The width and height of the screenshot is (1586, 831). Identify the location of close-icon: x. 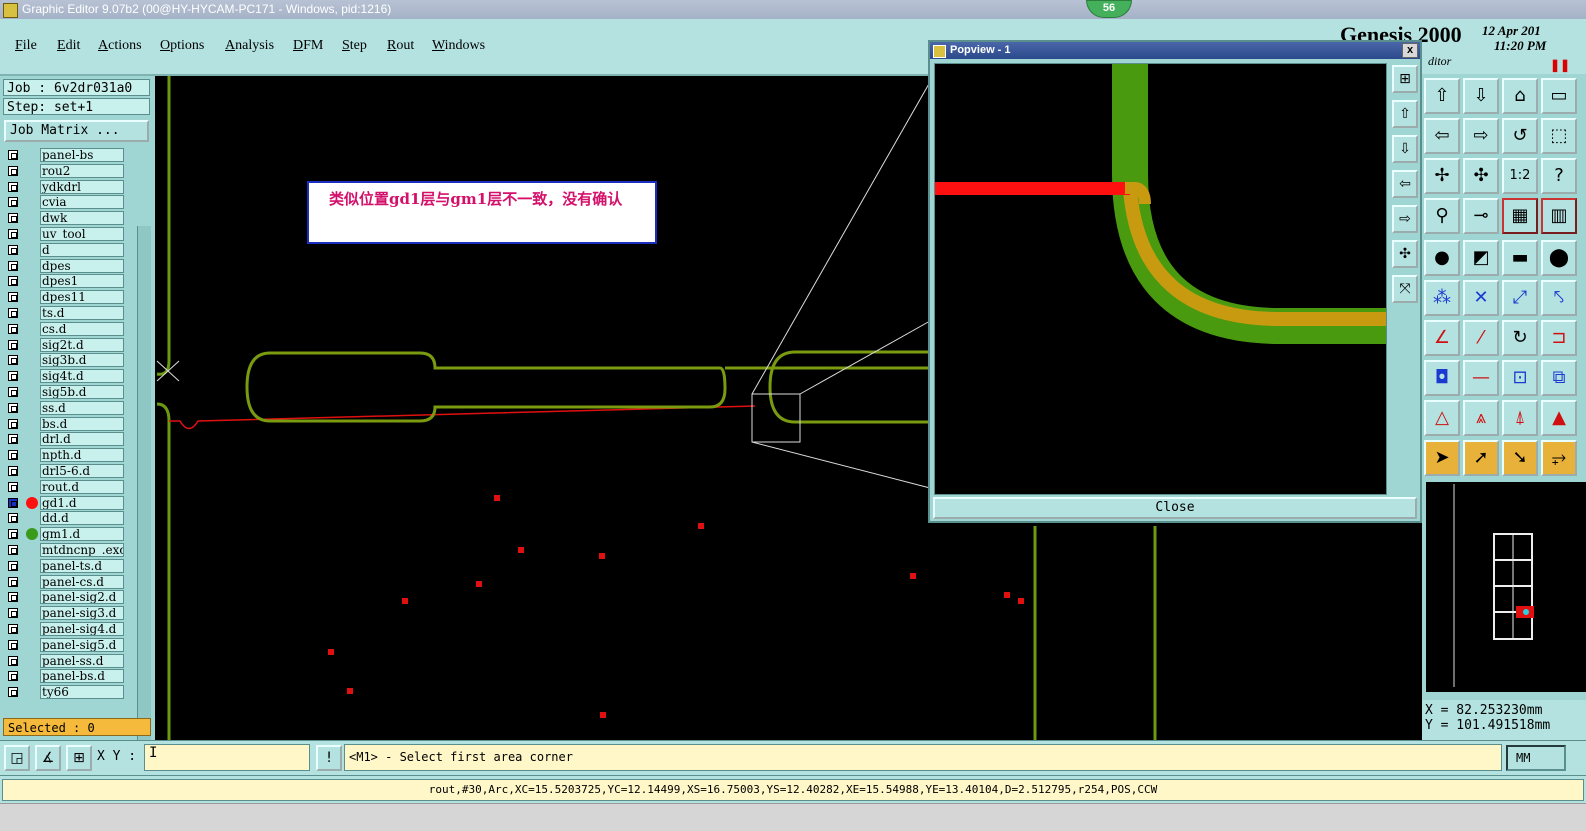
(1410, 50).